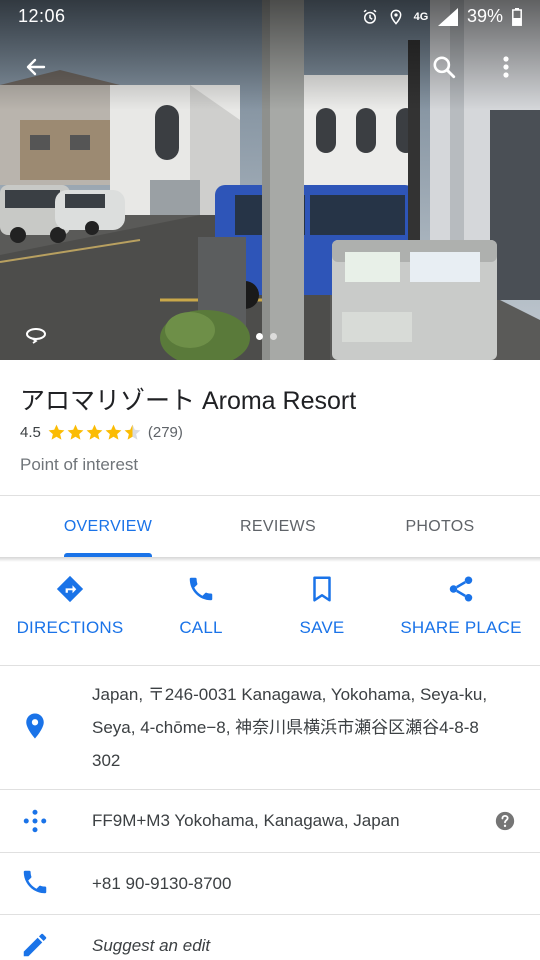  Describe the element at coordinates (79, 464) in the screenshot. I see `place-category: Point of interest` at that location.